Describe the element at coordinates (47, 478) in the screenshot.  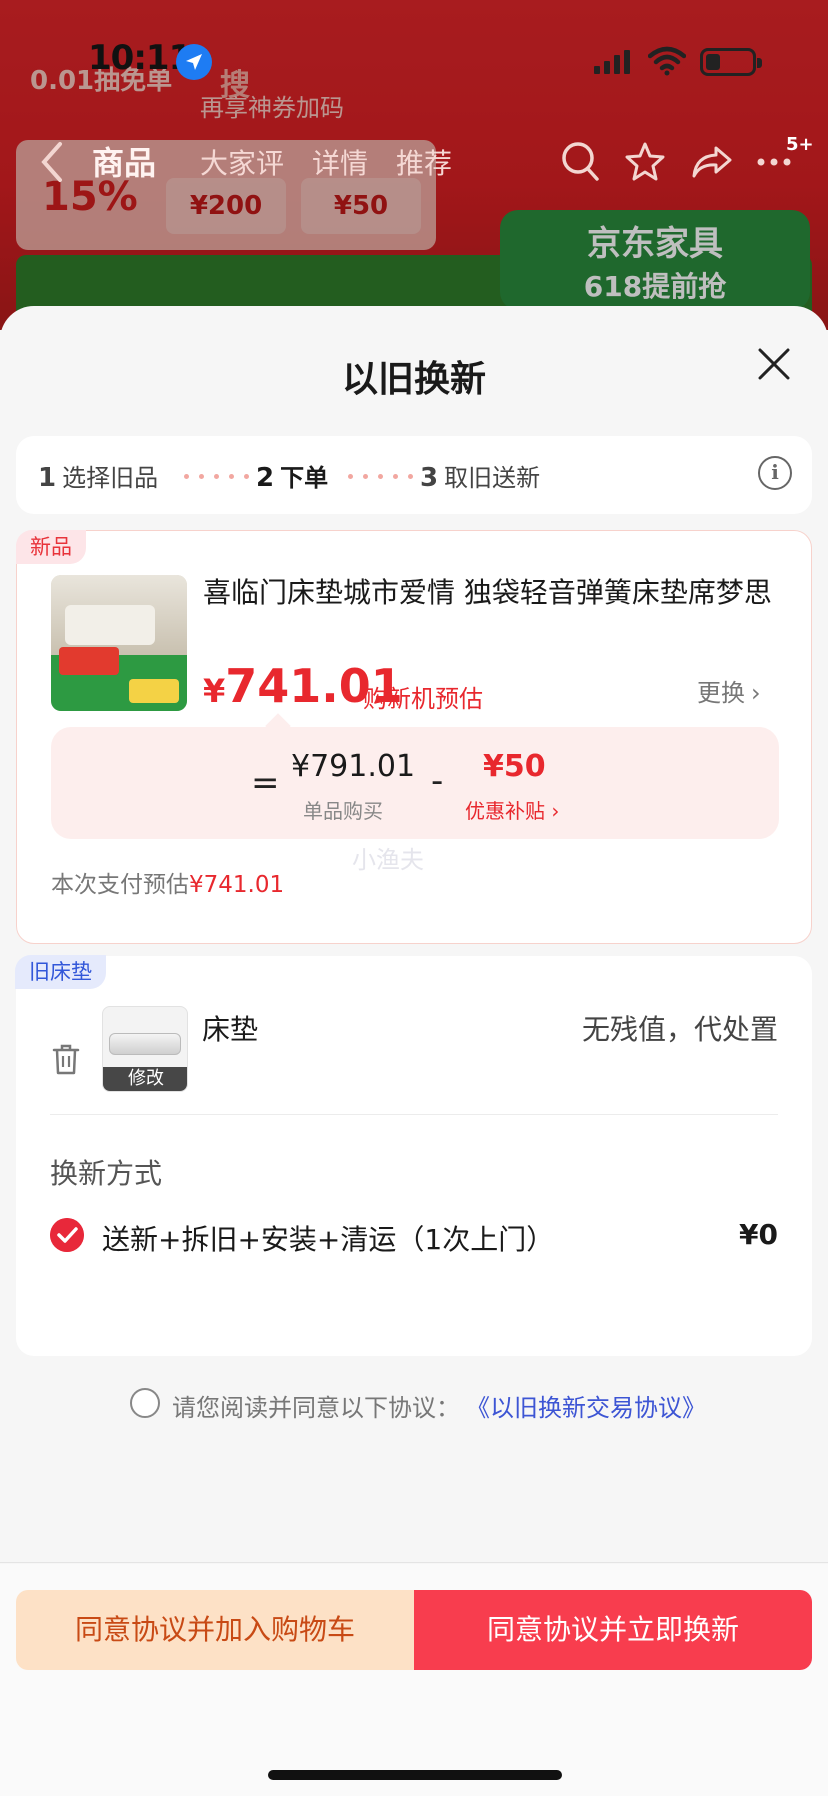
I see `step-1-num: 1` at that location.